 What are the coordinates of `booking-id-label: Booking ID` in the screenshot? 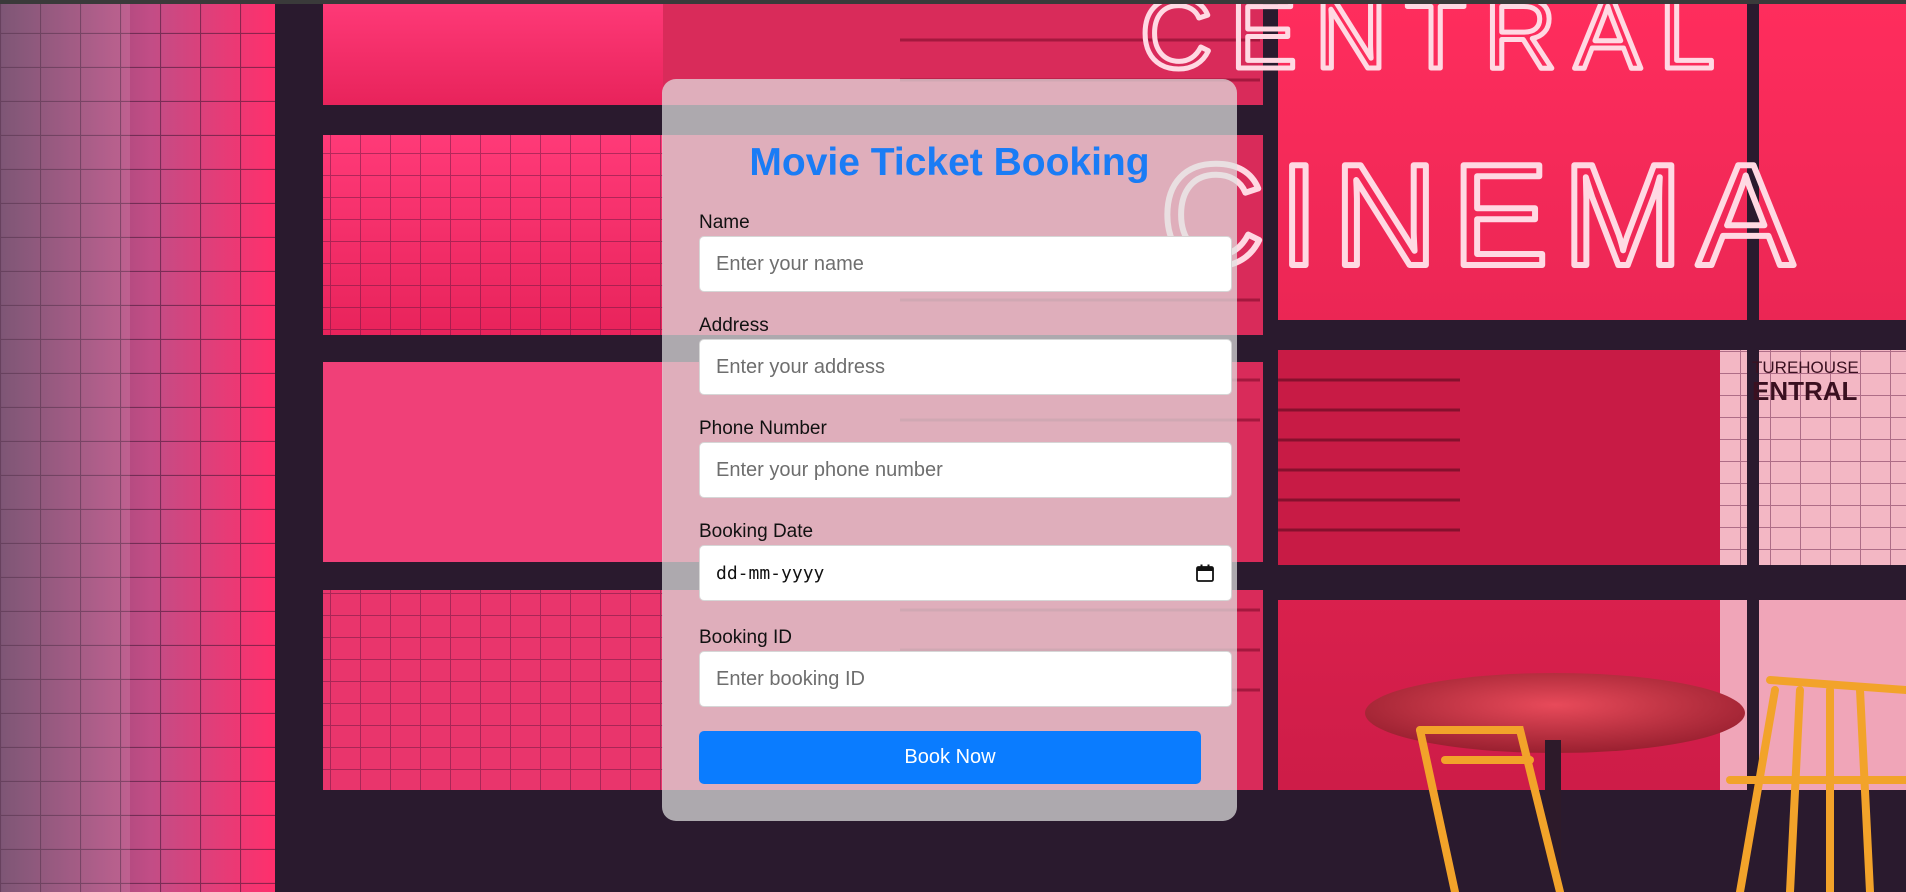 It's located at (745, 637).